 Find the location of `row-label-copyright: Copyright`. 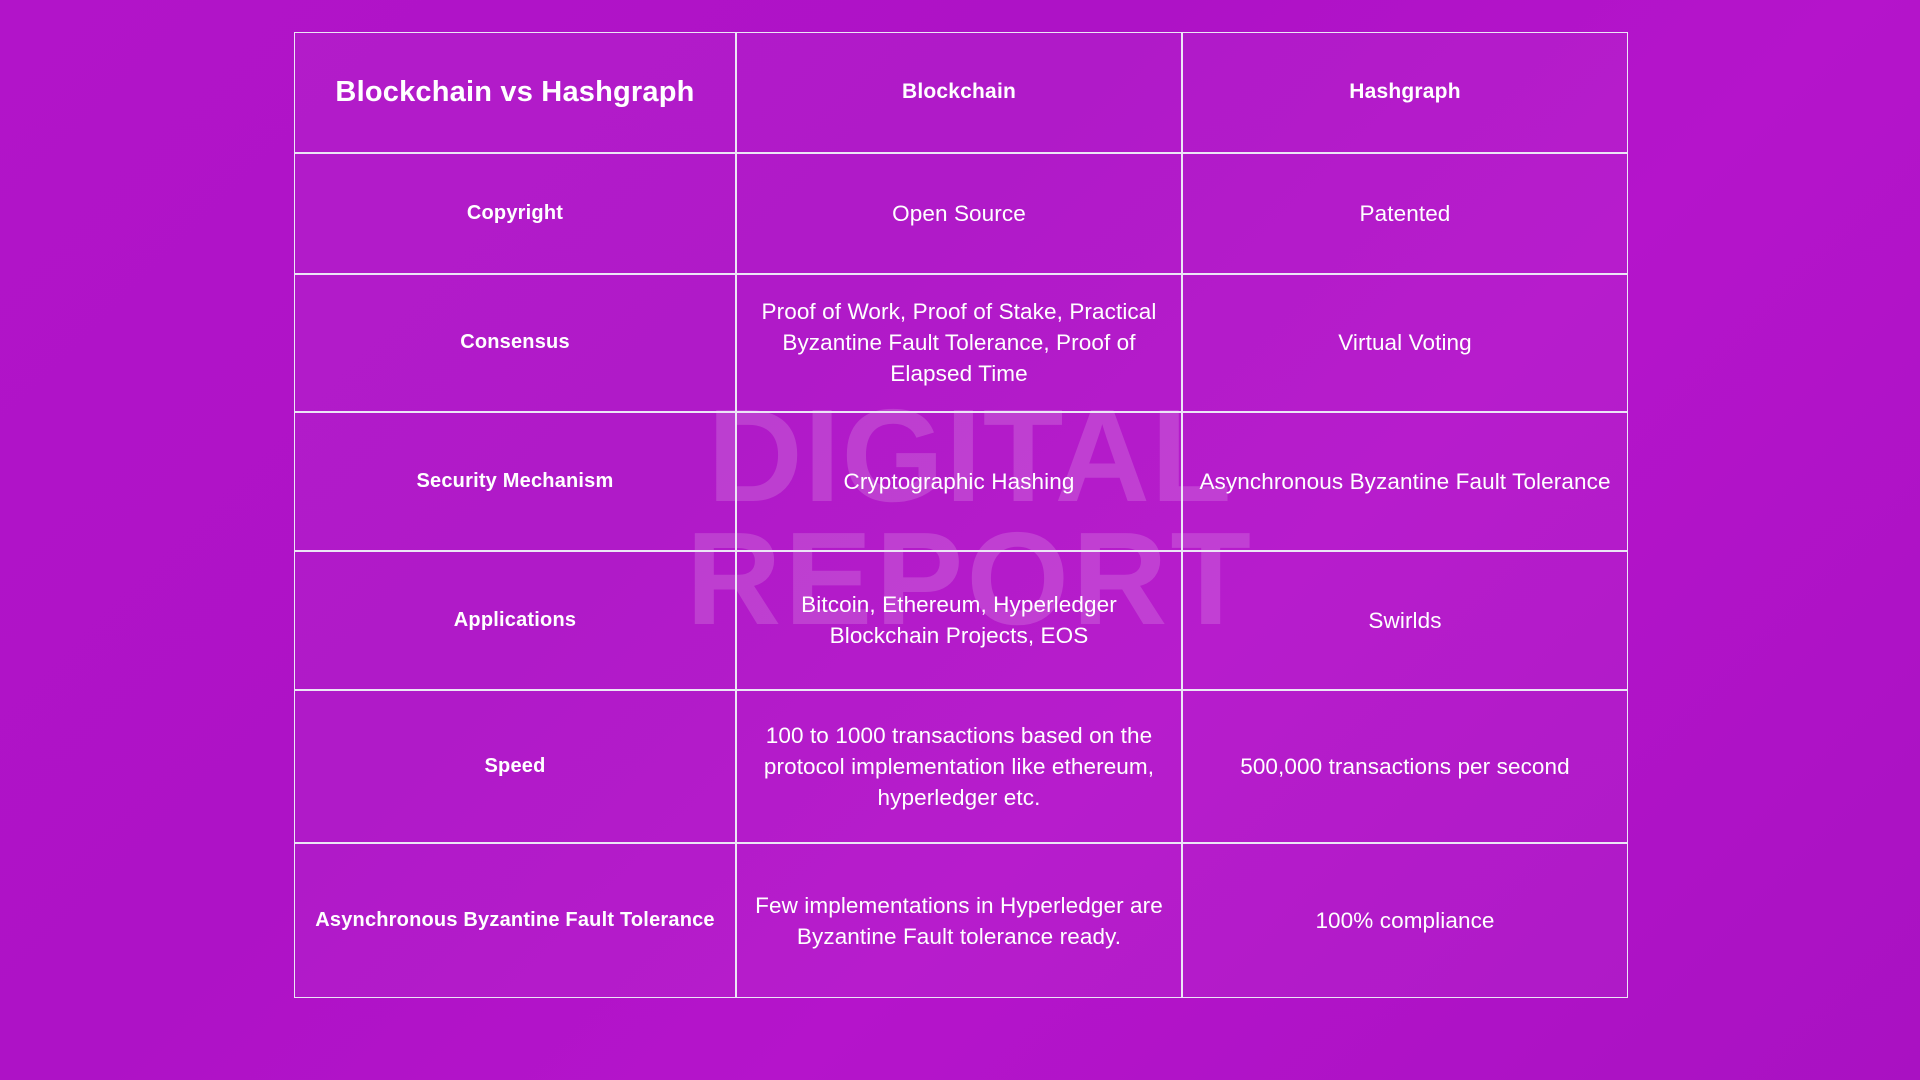

row-label-copyright: Copyright is located at coordinates (515, 213).